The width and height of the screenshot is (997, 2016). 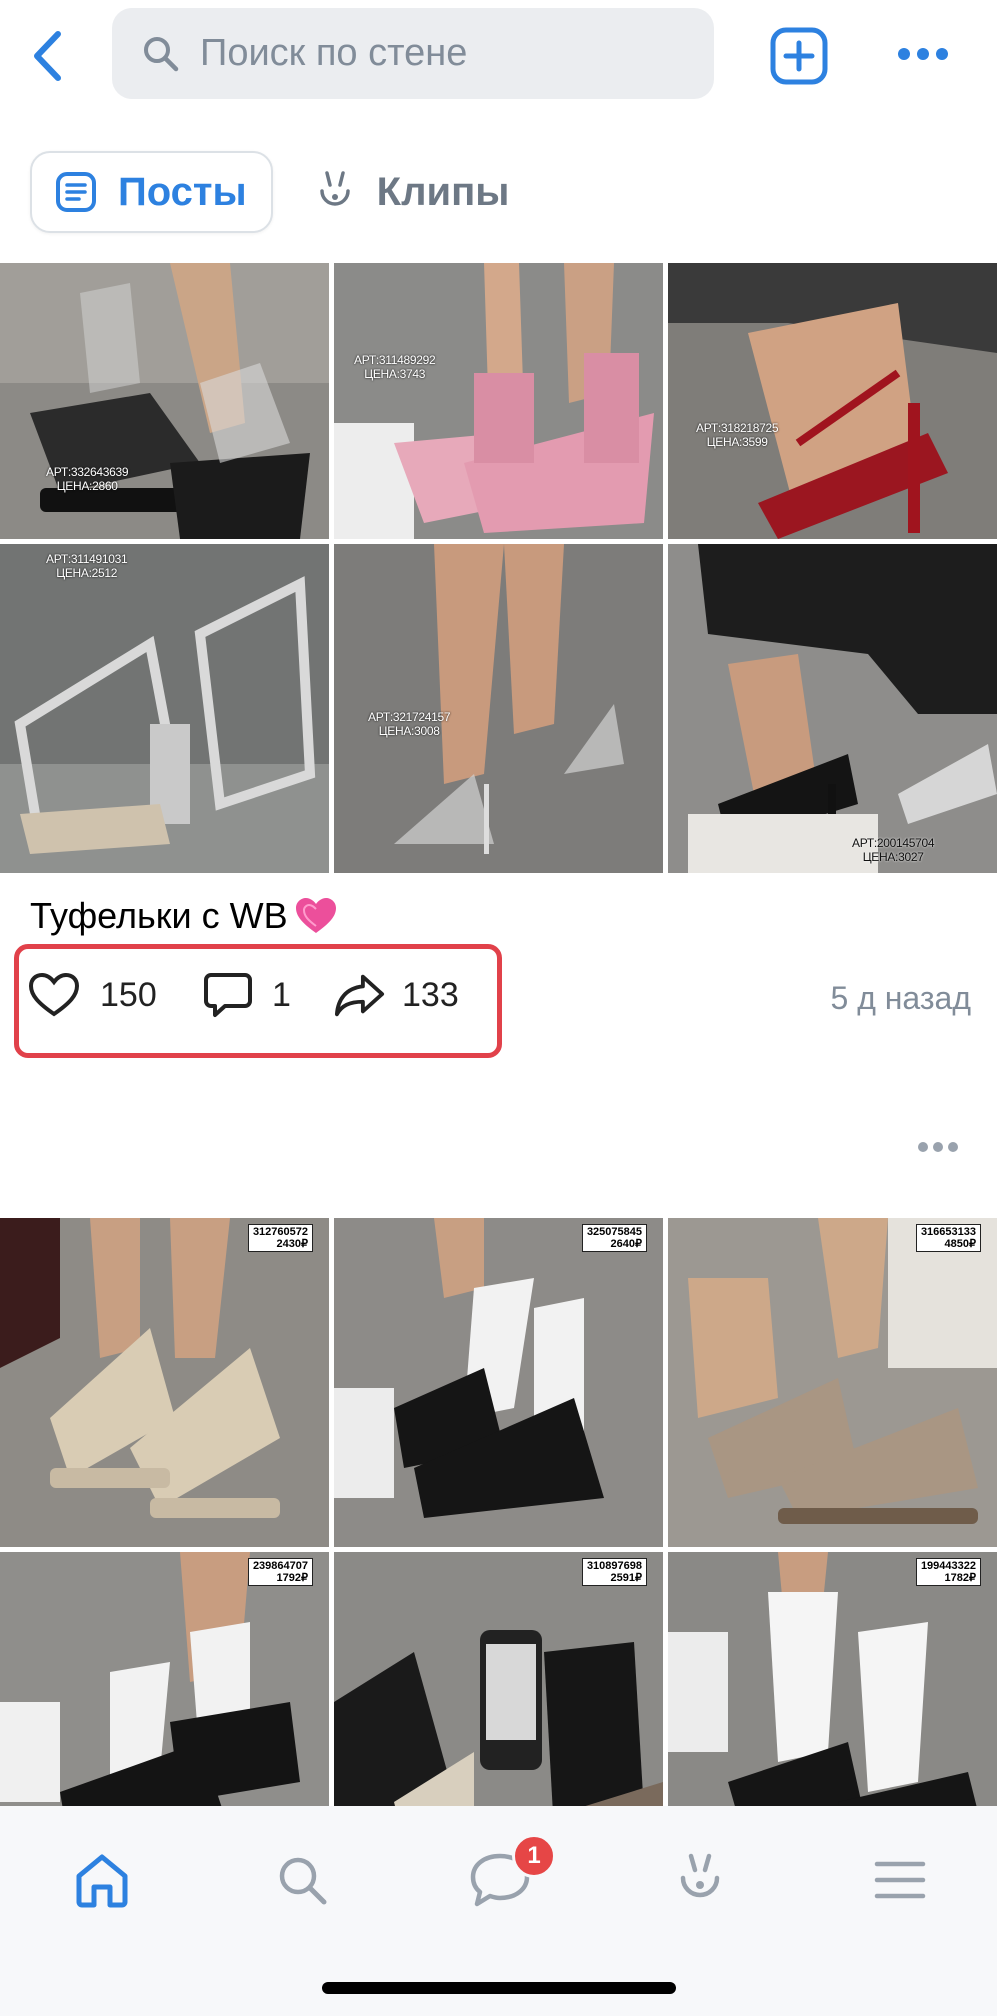 I want to click on article-number: АРТ:318218725, so click(x=737, y=428).